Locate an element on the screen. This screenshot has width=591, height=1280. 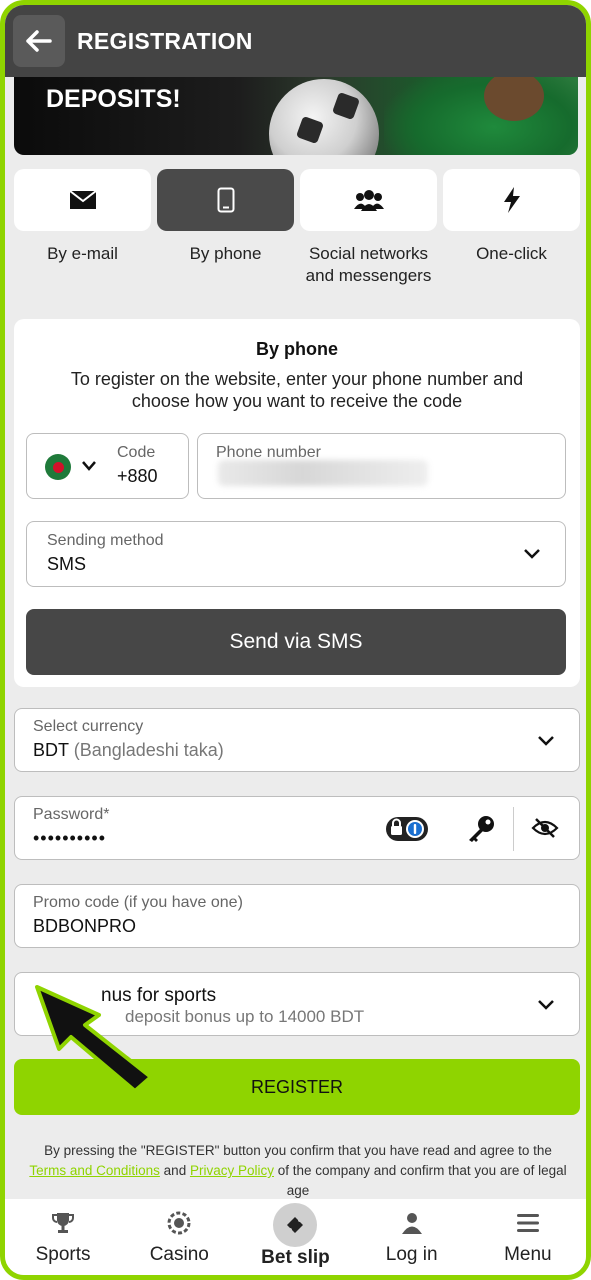
tab-phone: By phone is located at coordinates (225, 228).